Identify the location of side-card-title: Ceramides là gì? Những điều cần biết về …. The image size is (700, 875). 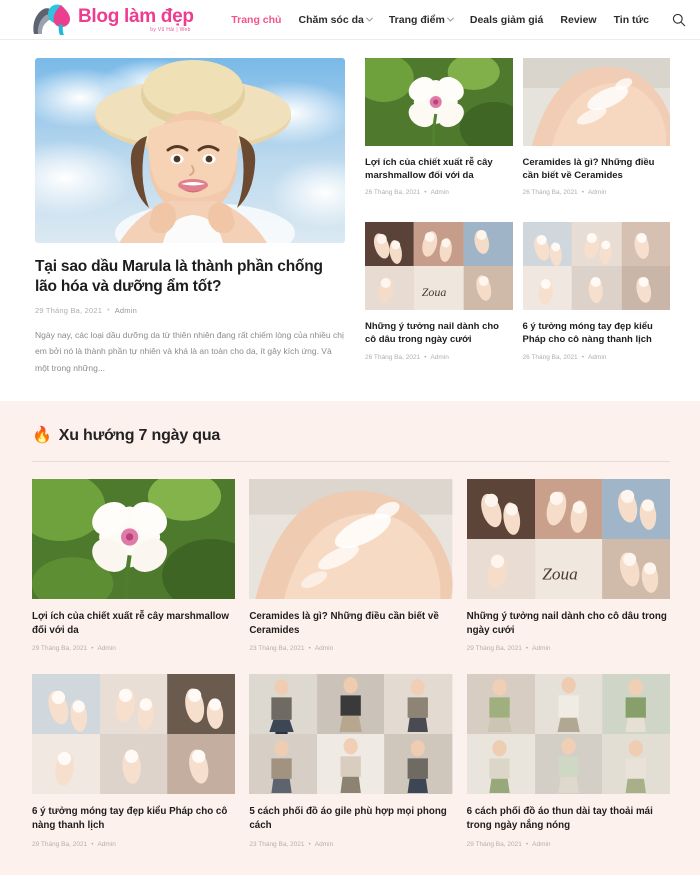
(597, 169).